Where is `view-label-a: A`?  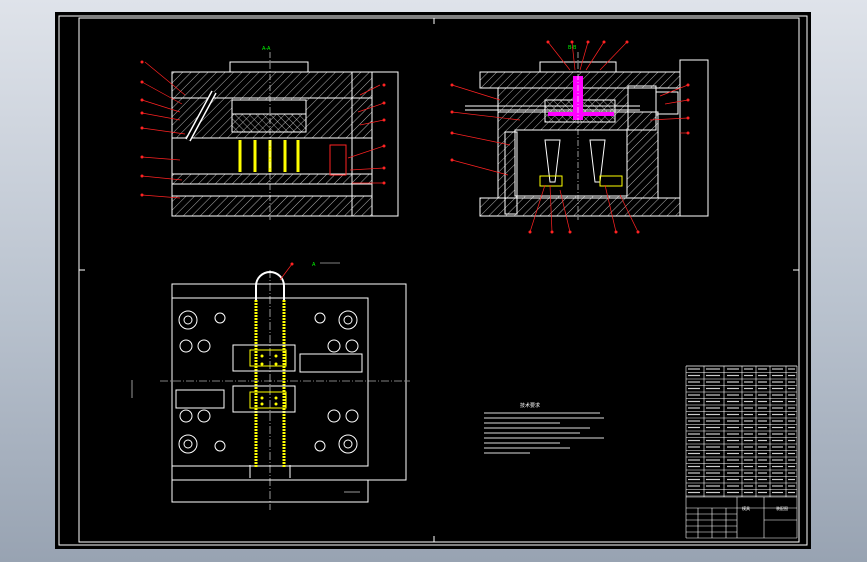
view-label-a: A is located at coordinates (314, 265).